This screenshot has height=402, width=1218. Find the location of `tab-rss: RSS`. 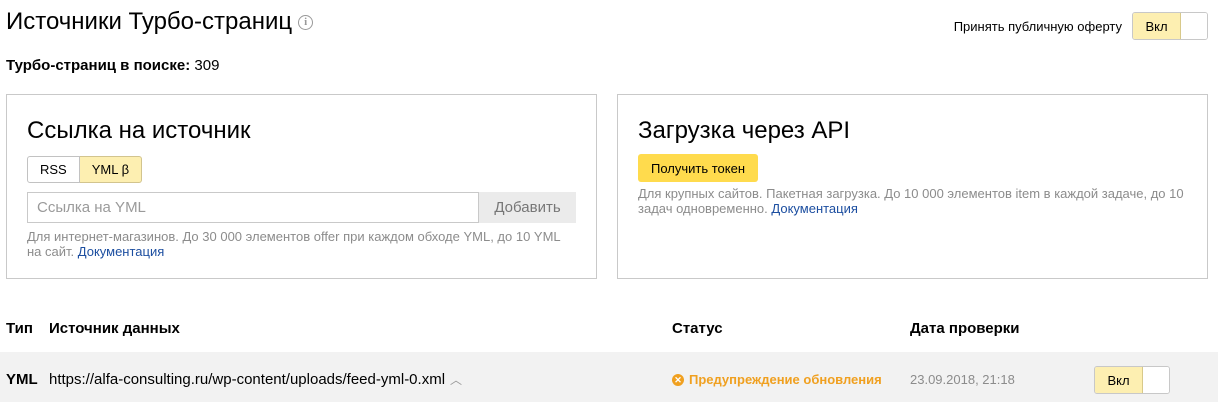

tab-rss: RSS is located at coordinates (53, 169).